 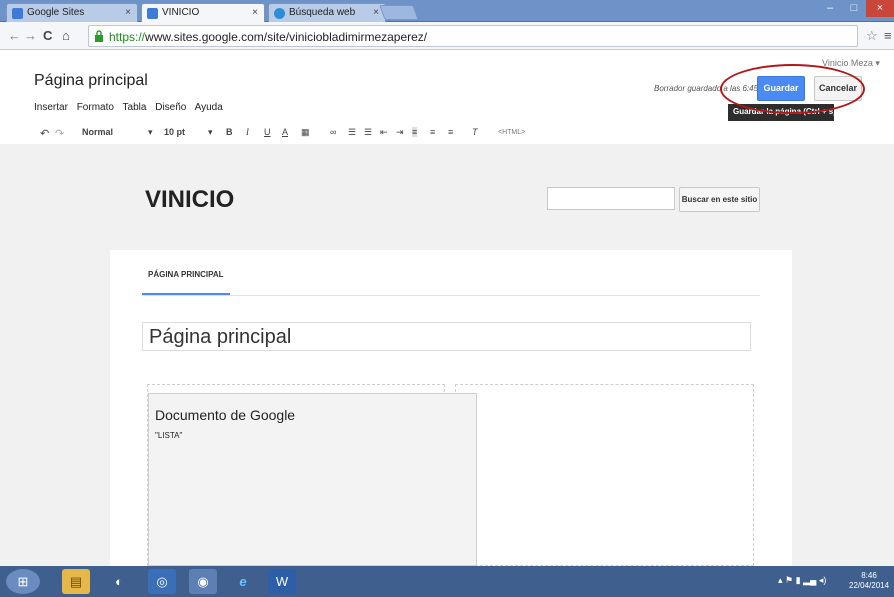 I want to click on menu-tabla: Tabla, so click(x=135, y=107).